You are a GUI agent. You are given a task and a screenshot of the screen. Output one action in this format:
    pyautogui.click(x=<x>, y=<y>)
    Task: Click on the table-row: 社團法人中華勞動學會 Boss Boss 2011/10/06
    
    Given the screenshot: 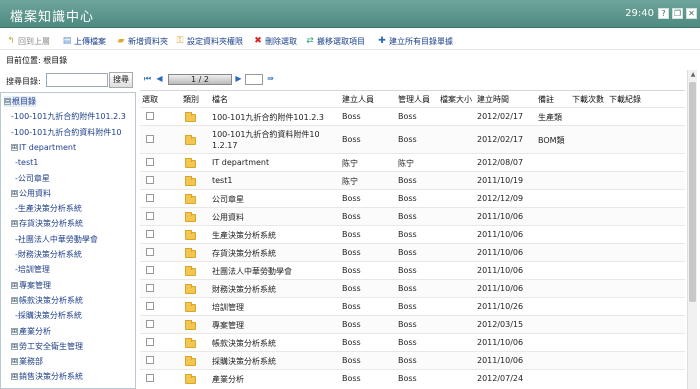 What is the action you would take?
    pyautogui.click(x=412, y=270)
    